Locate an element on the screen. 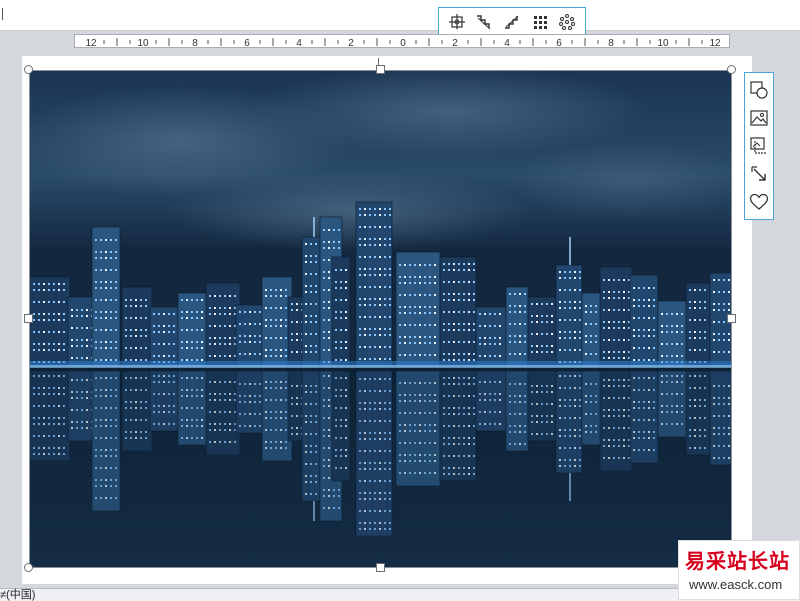  step-down-icon is located at coordinates (484, 21).